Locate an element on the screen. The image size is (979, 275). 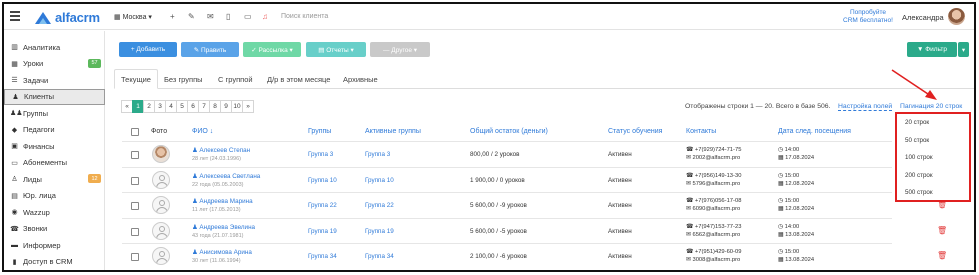
tab-with-group: С группой is located at coordinates (235, 79).